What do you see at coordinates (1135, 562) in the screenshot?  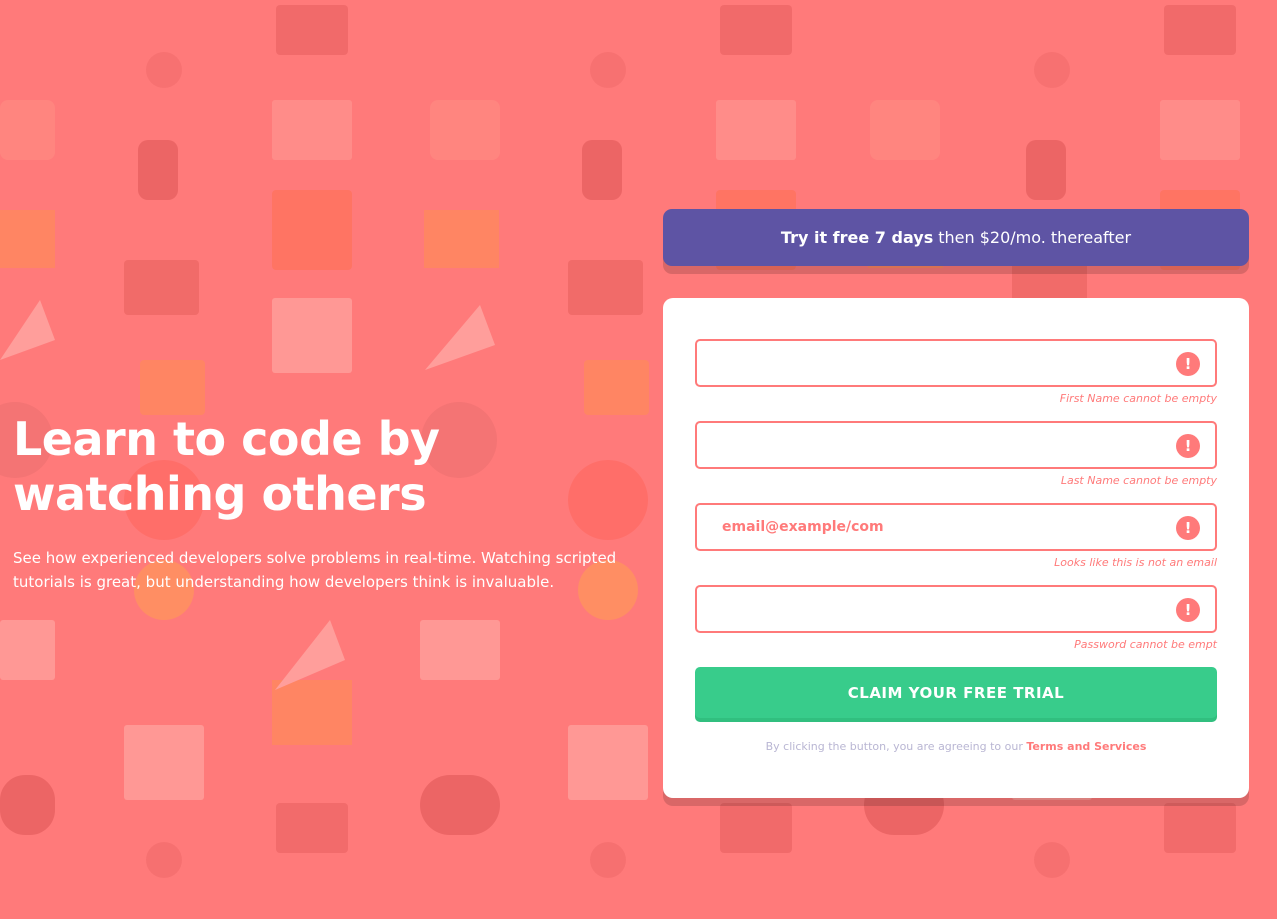 I see `email-error: Looks like this is not an email` at bounding box center [1135, 562].